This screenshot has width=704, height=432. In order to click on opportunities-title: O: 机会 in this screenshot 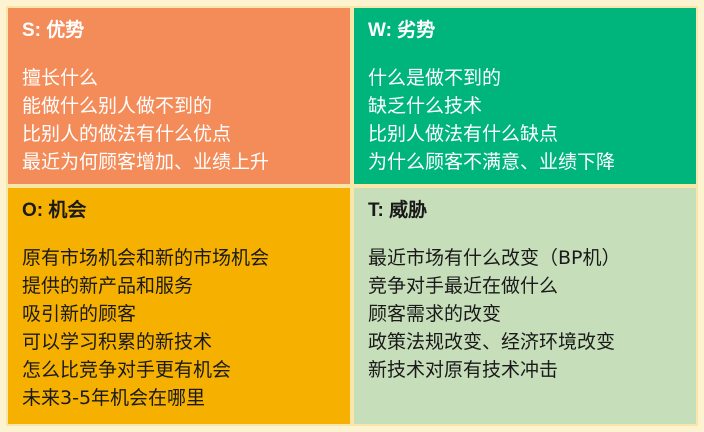, I will do `click(54, 210)`.